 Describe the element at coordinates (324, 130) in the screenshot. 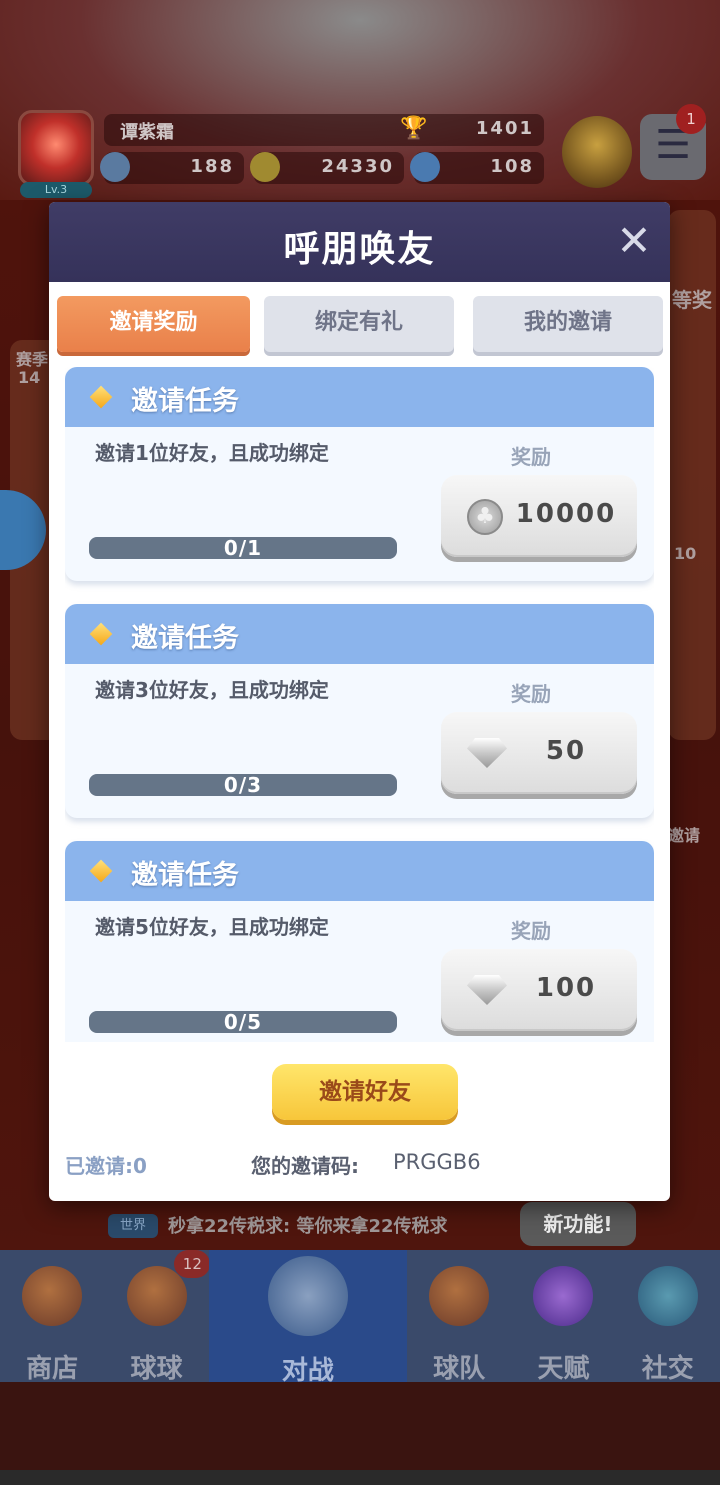

I see `name-bar: 谭紫霜 🏆 1401` at that location.